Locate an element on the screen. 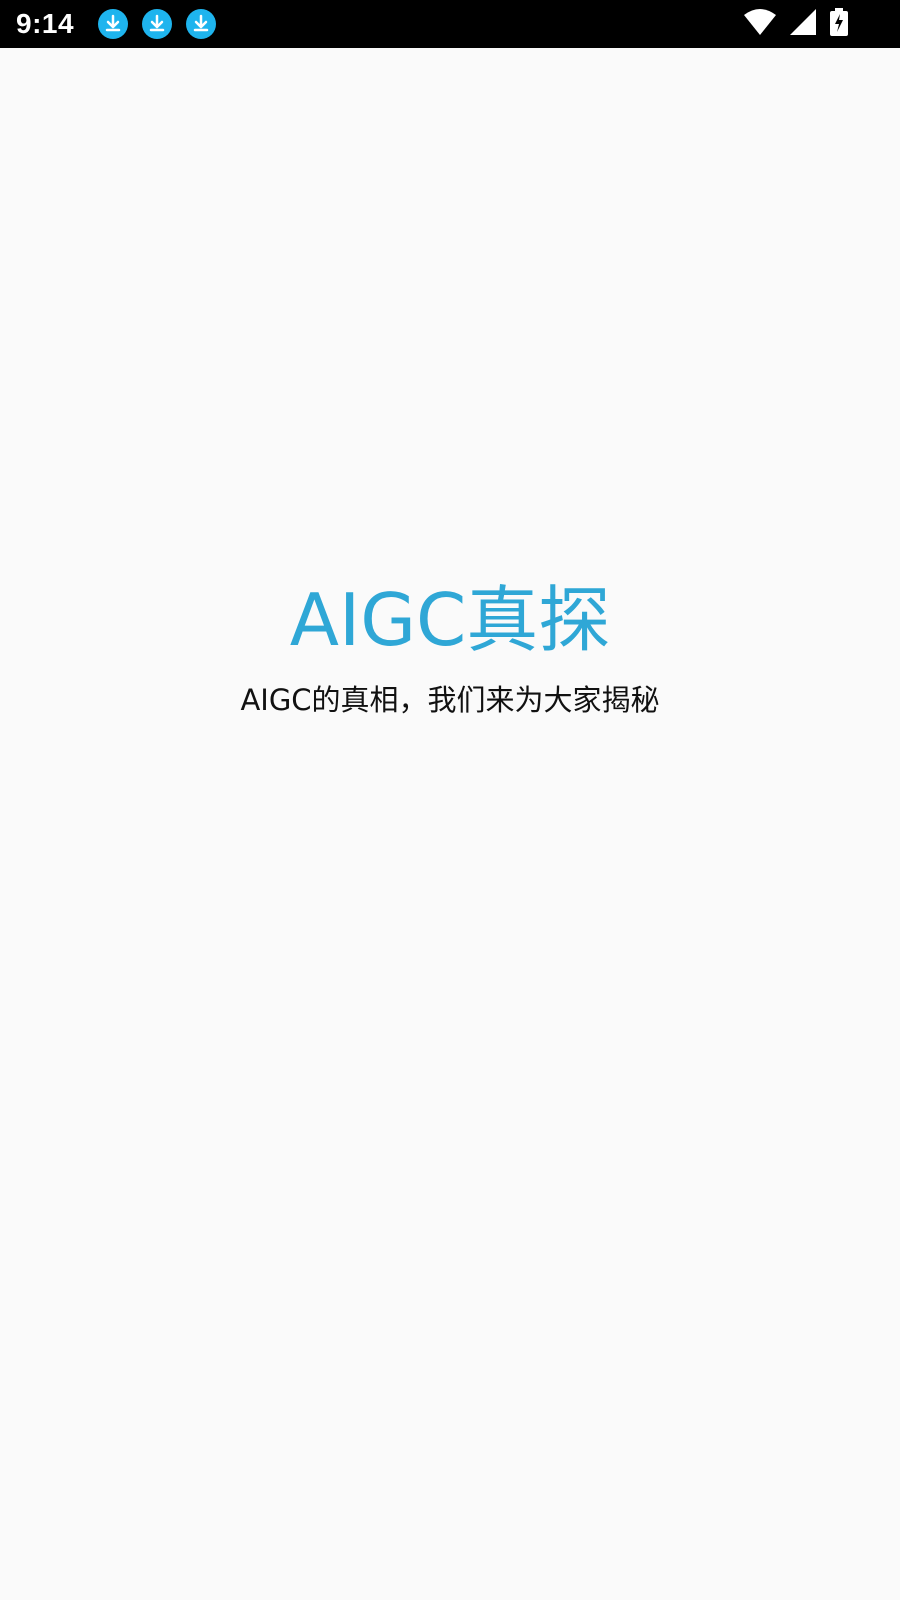 This screenshot has height=1600, width=900. splash-content: AIGC真探 AIGC的真相，我们来为大家揭秘 is located at coordinates (450, 649).